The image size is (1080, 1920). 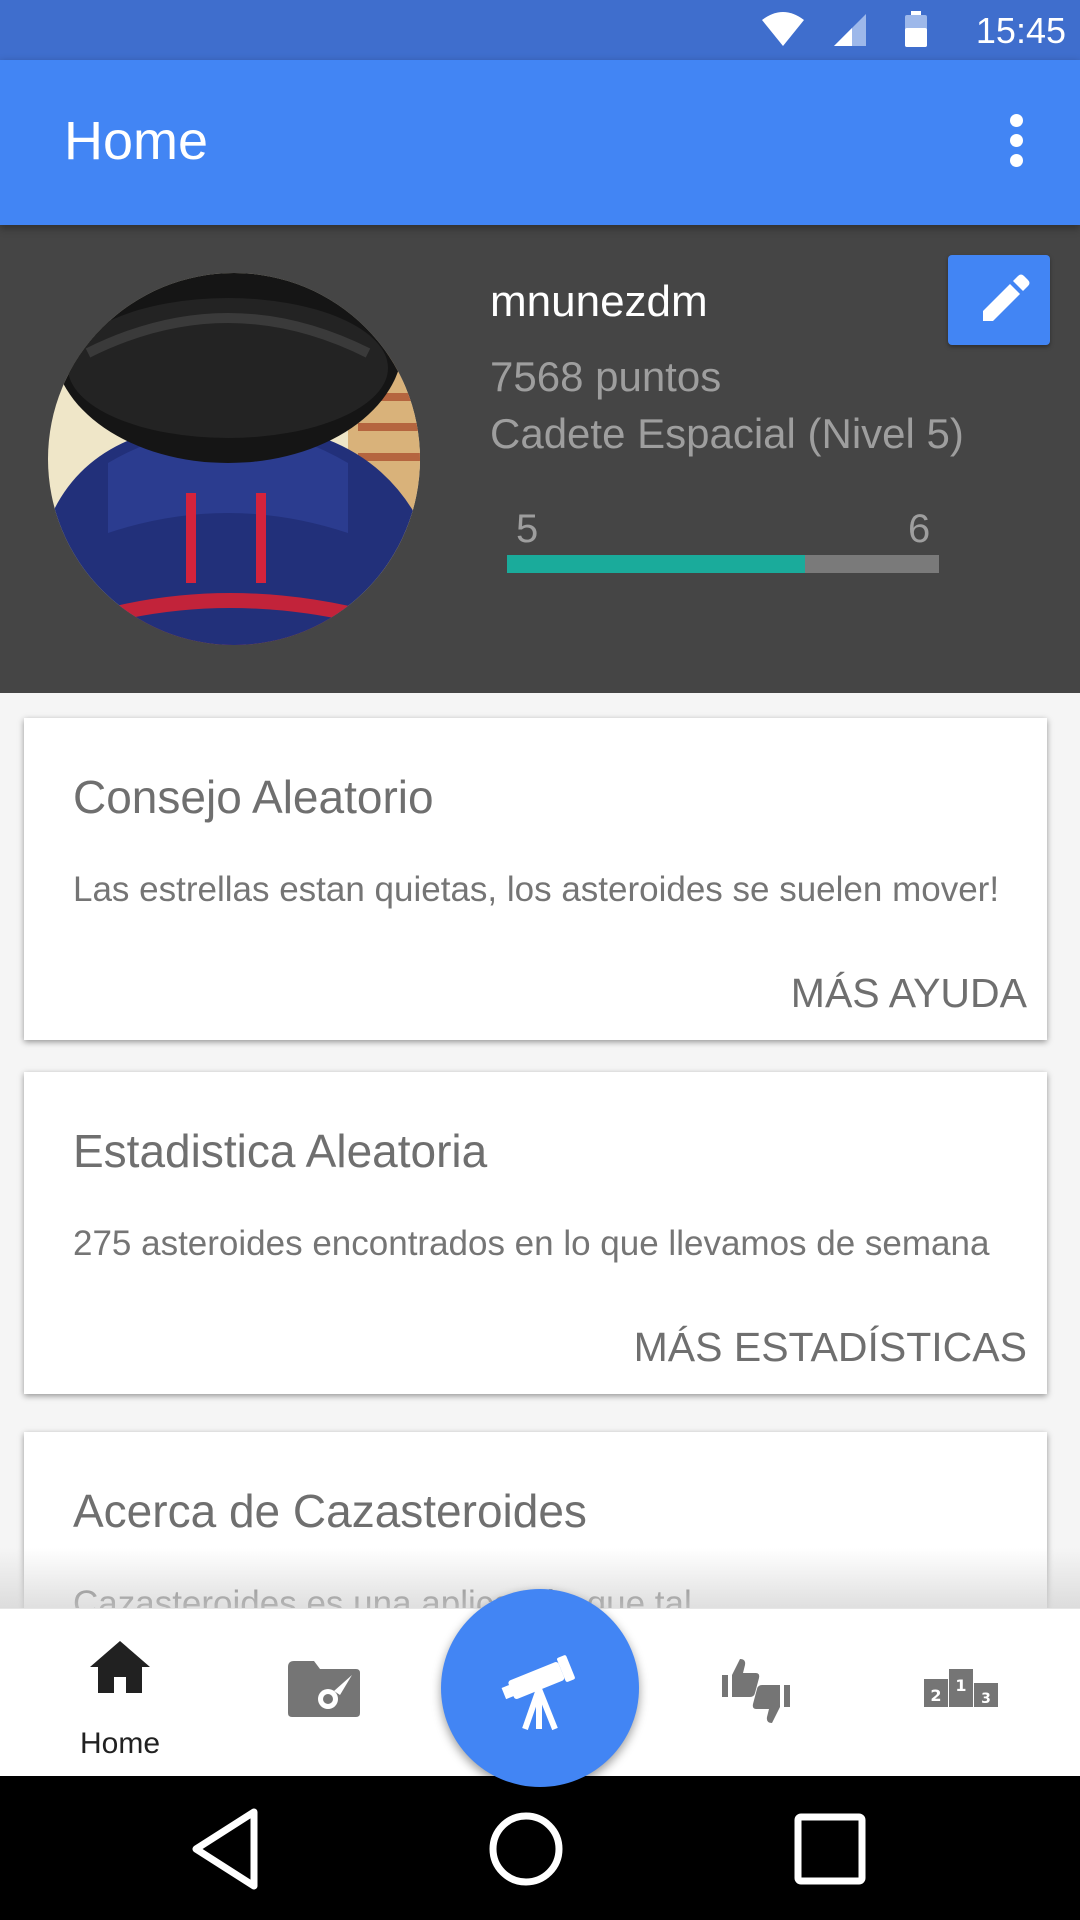 I want to click on nav-item-home: Home, so click(x=120, y=1693).